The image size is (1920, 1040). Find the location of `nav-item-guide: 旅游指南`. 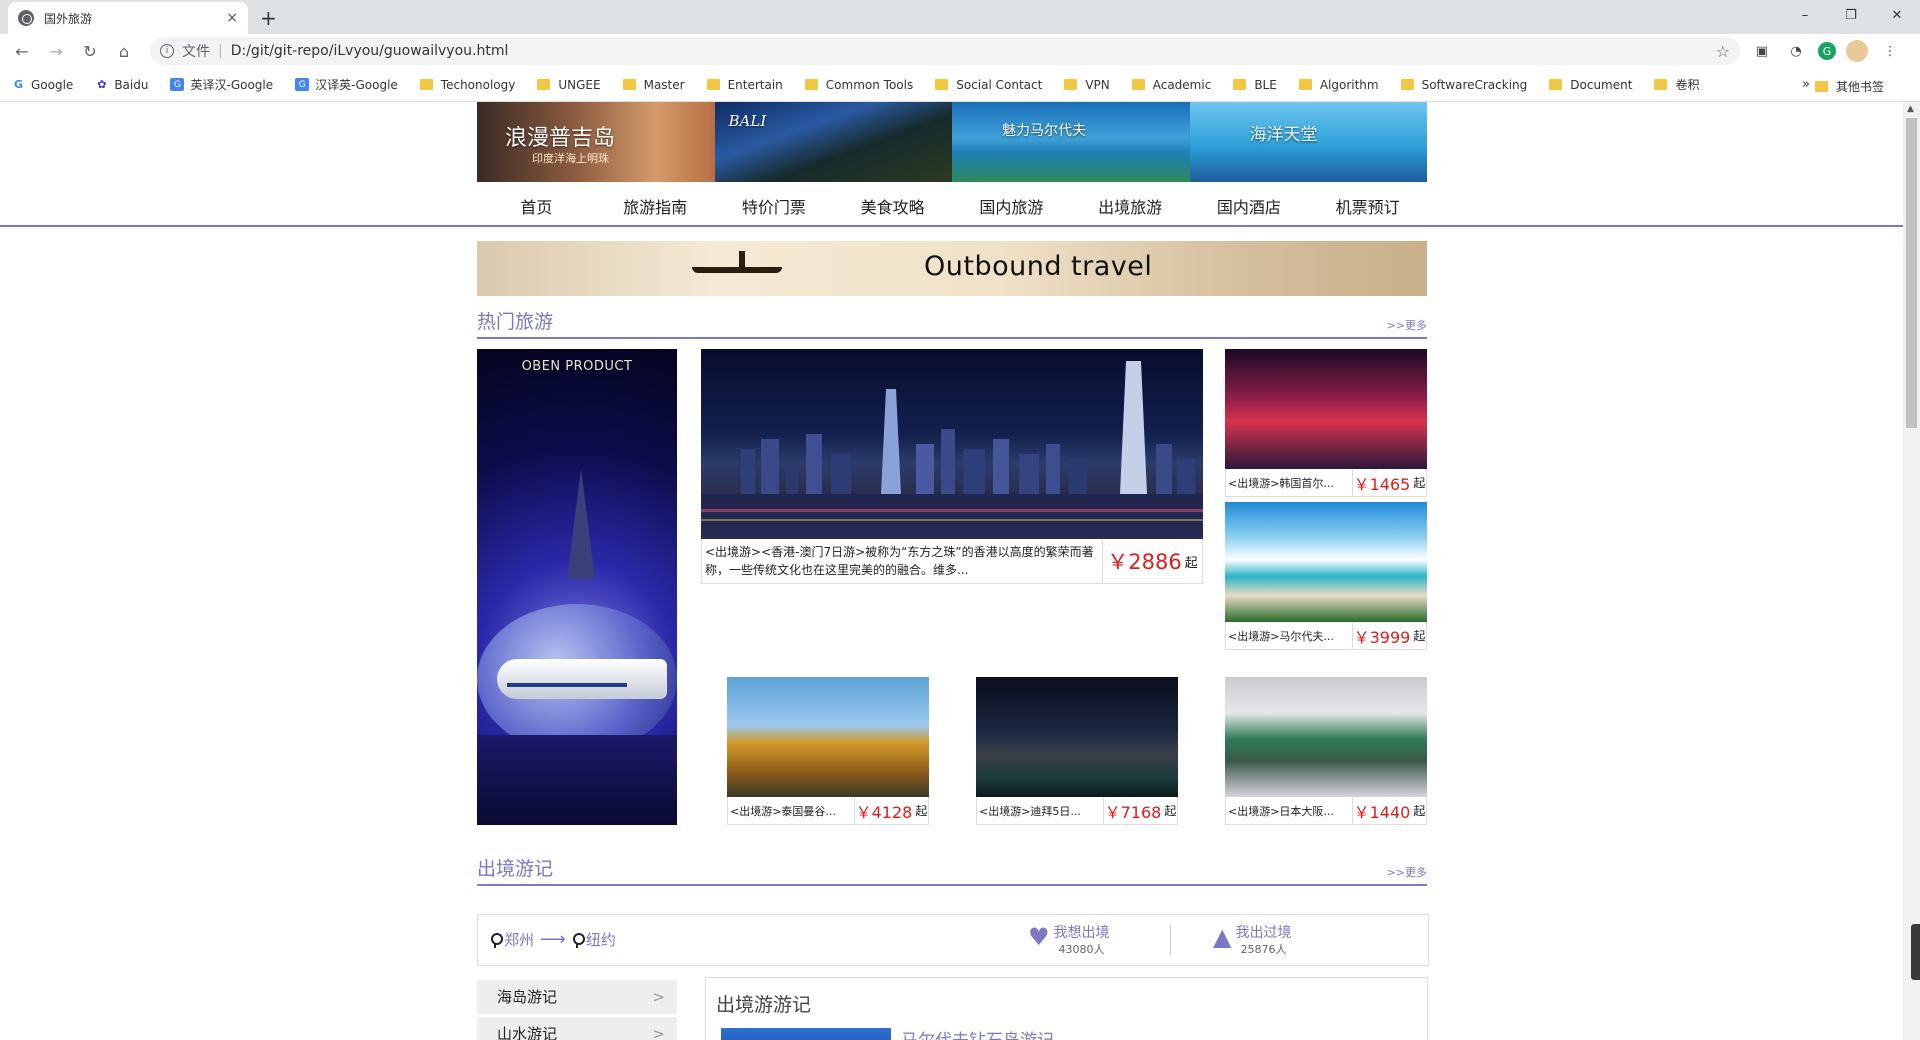

nav-item-guide: 旅游指南 is located at coordinates (655, 206).